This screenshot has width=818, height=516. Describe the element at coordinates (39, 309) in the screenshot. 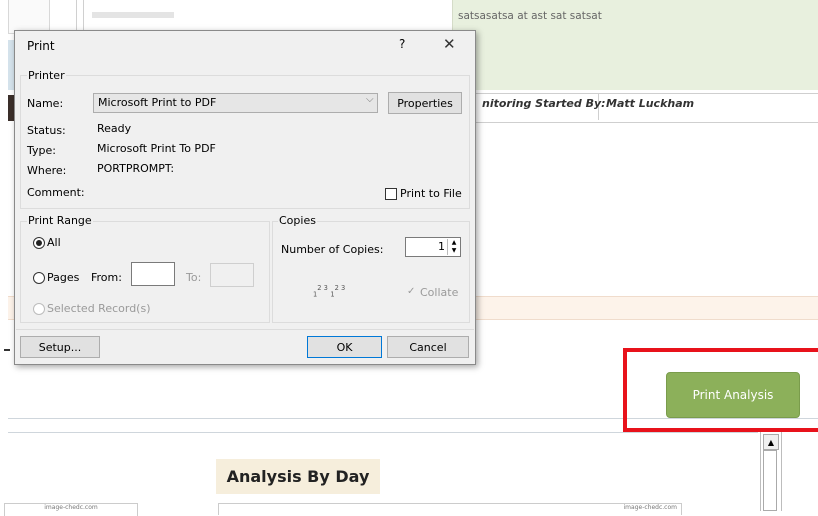

I see `selected-records-radio` at that location.